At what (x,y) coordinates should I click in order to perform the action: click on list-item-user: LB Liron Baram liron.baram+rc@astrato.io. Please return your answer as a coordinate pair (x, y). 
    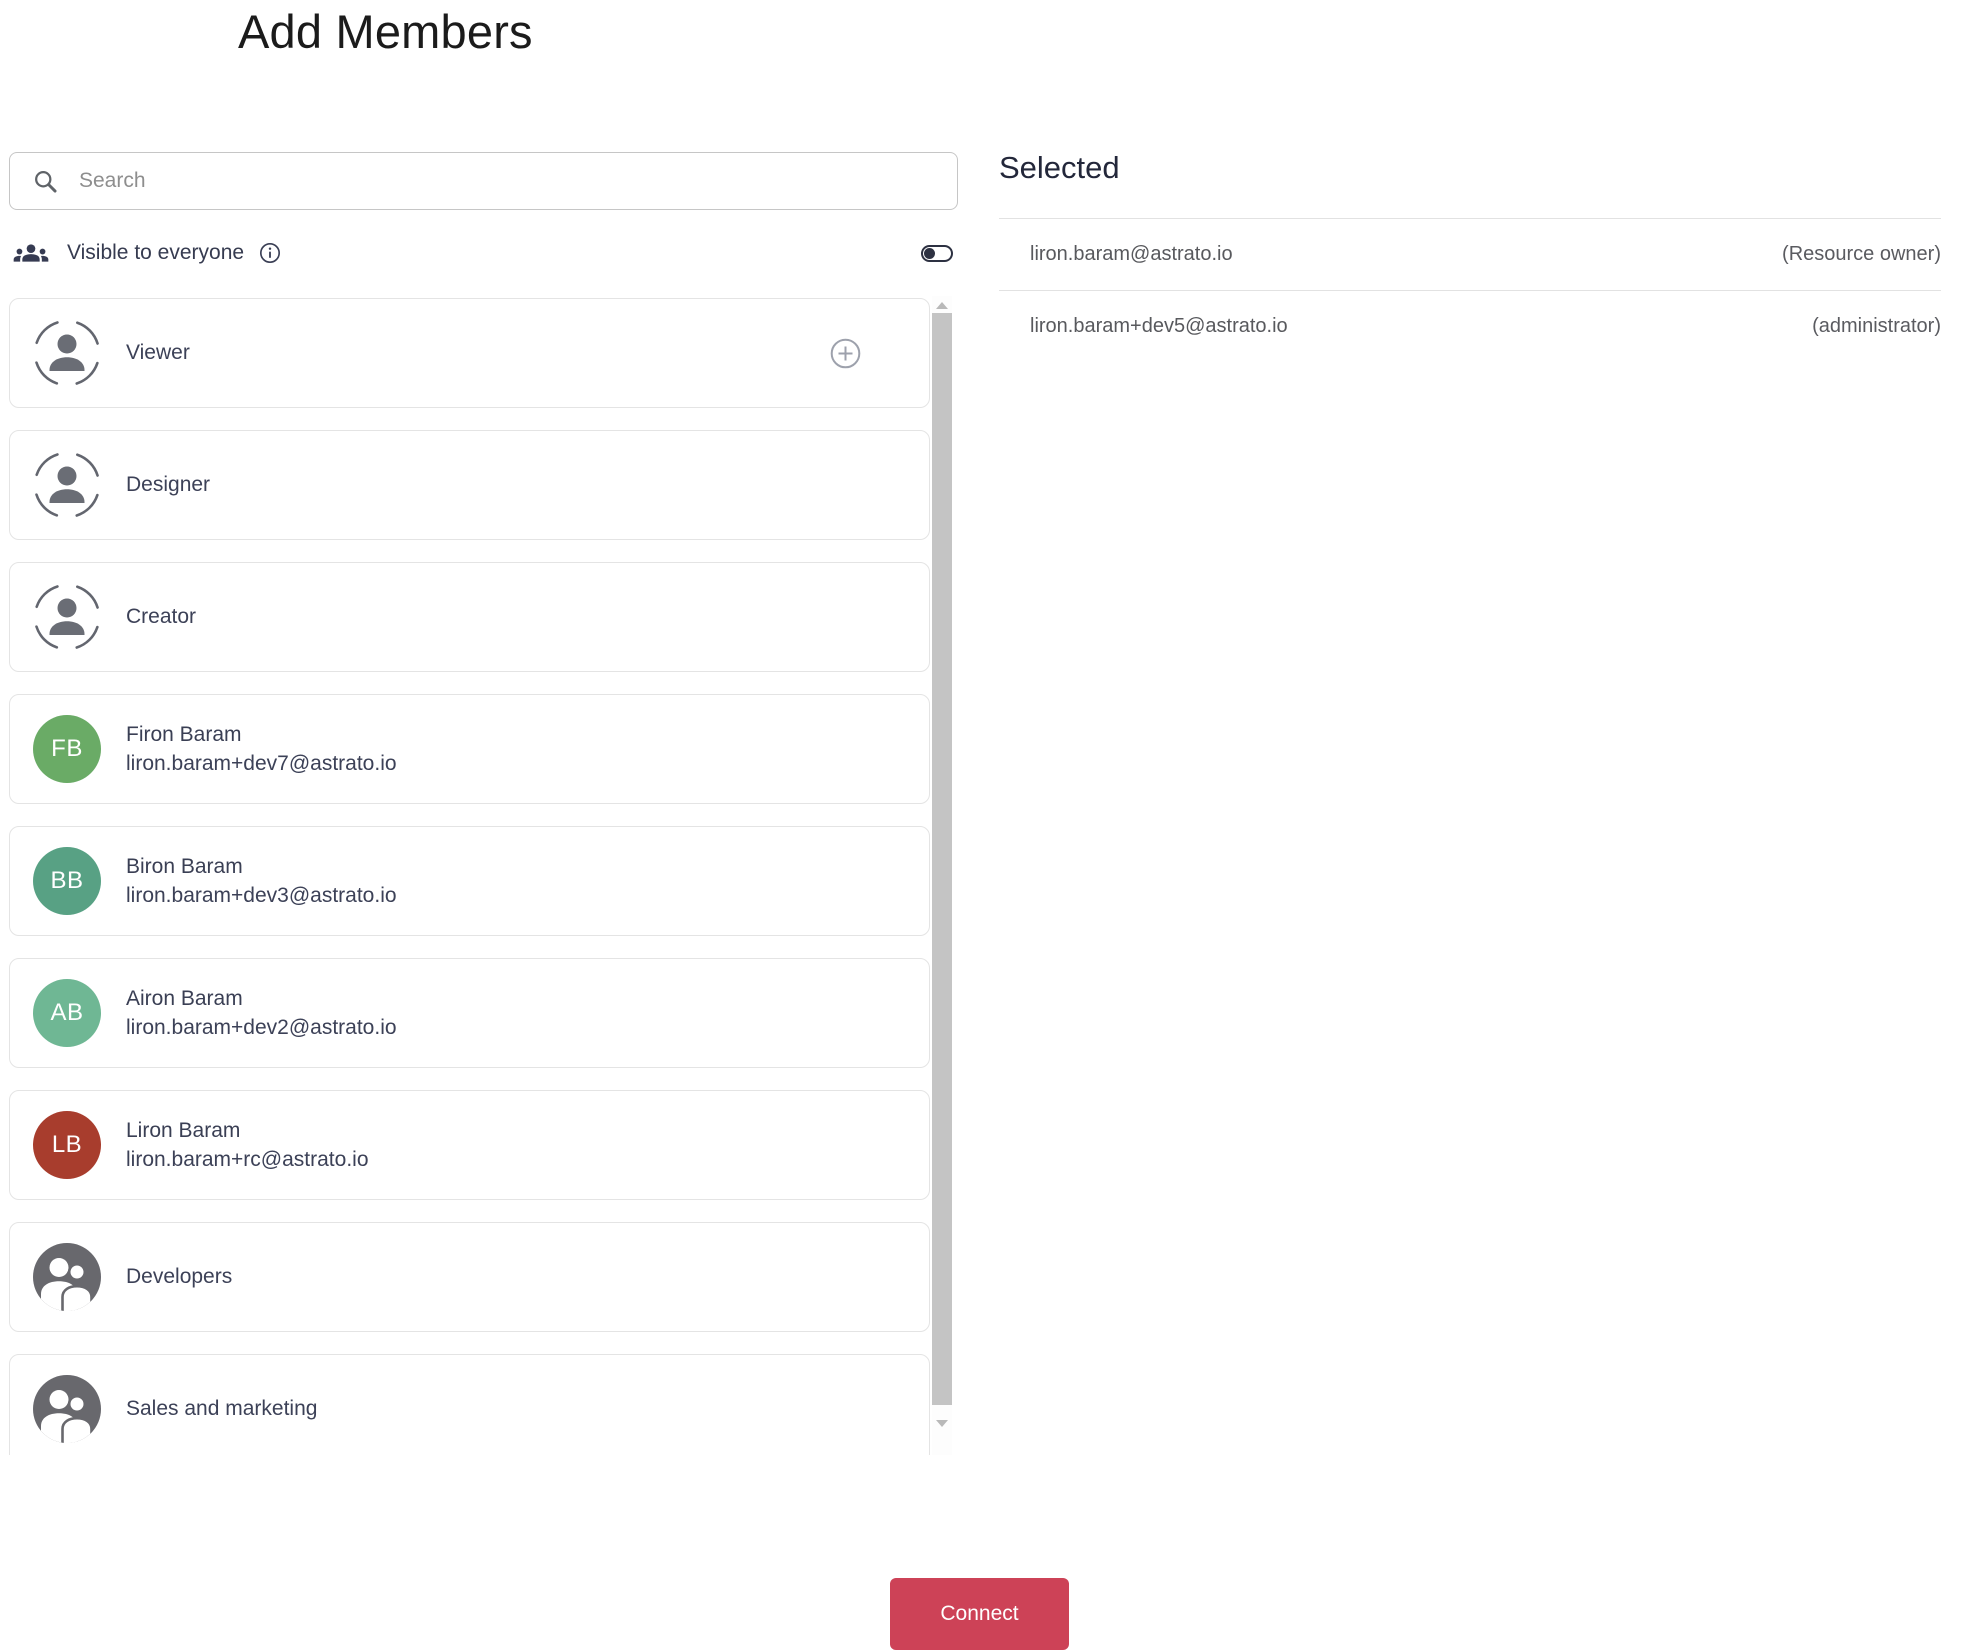
    Looking at the image, I should click on (469, 1145).